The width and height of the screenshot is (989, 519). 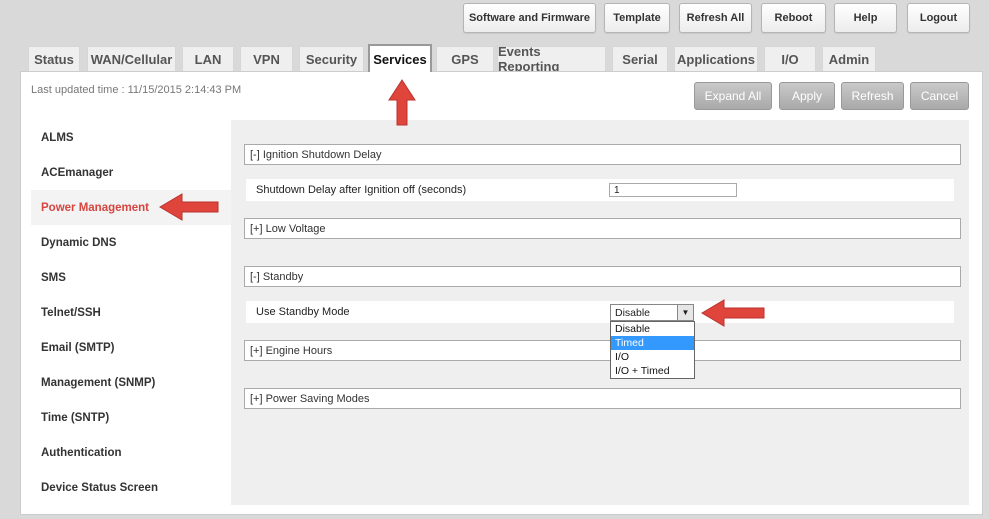 I want to click on chevron-down-icon: ▼, so click(x=685, y=312).